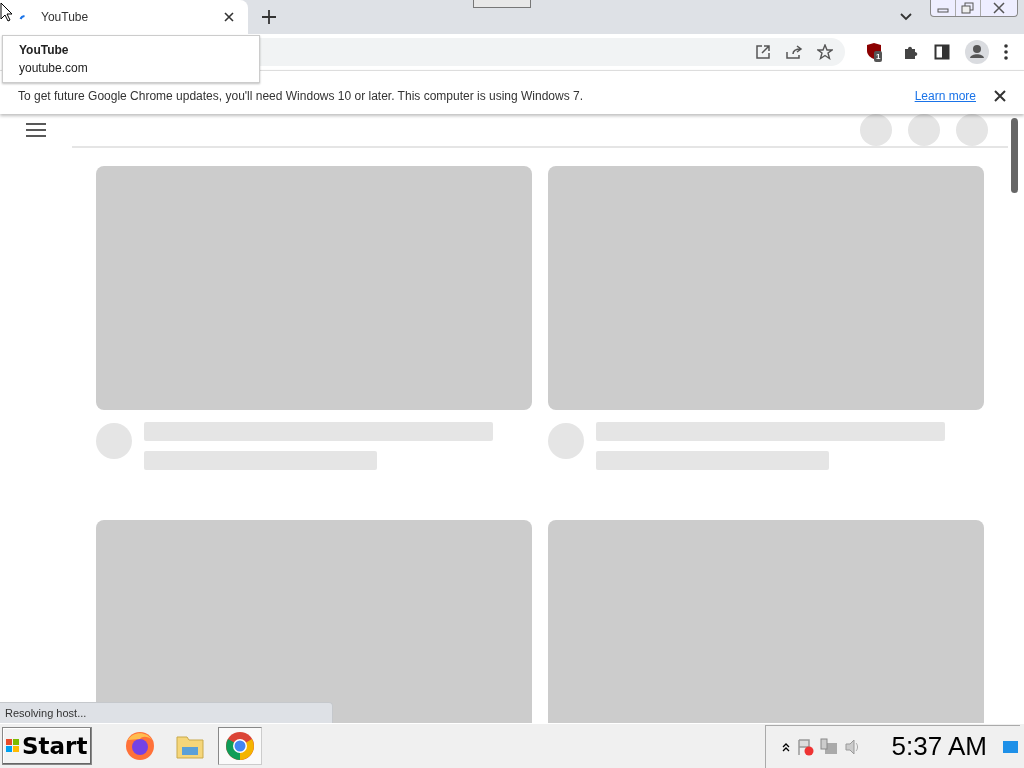 The height and width of the screenshot is (768, 1024). I want to click on infobar-message: To get future Google Chrome updates, you'll need Windows 10 or later. This computer is using Windows 7., so click(301, 95).